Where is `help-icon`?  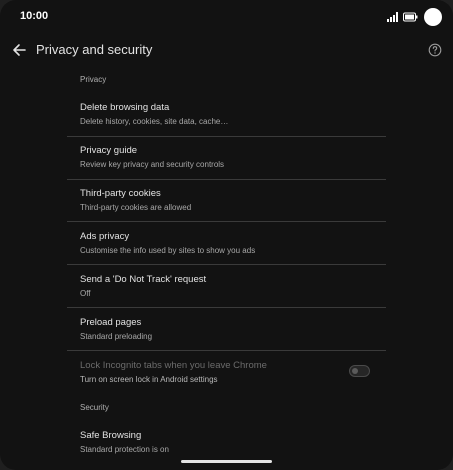
help-icon is located at coordinates (435, 50).